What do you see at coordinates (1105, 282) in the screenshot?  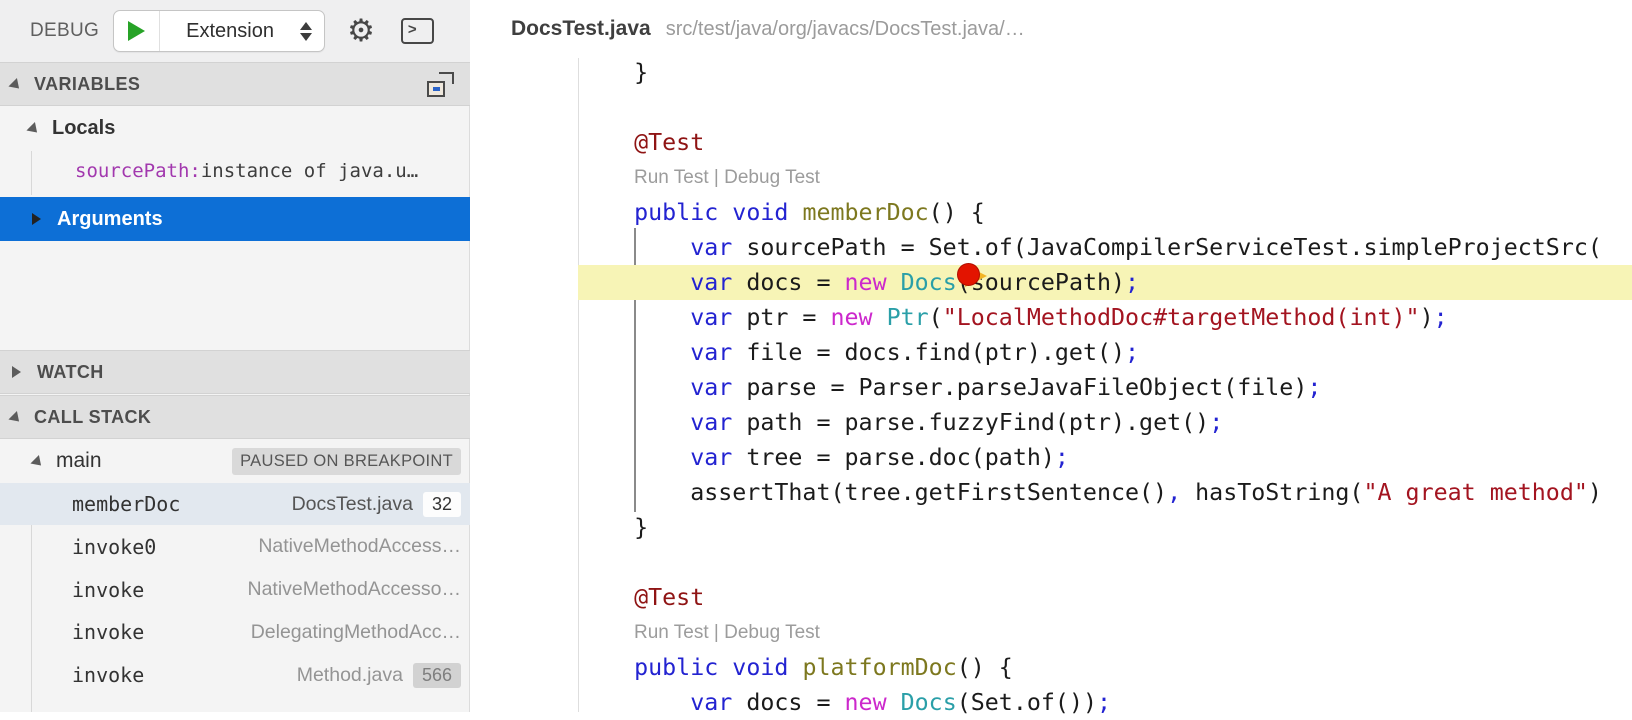 I see `current-execution-line: var docs = new Docs(sourcePath);` at bounding box center [1105, 282].